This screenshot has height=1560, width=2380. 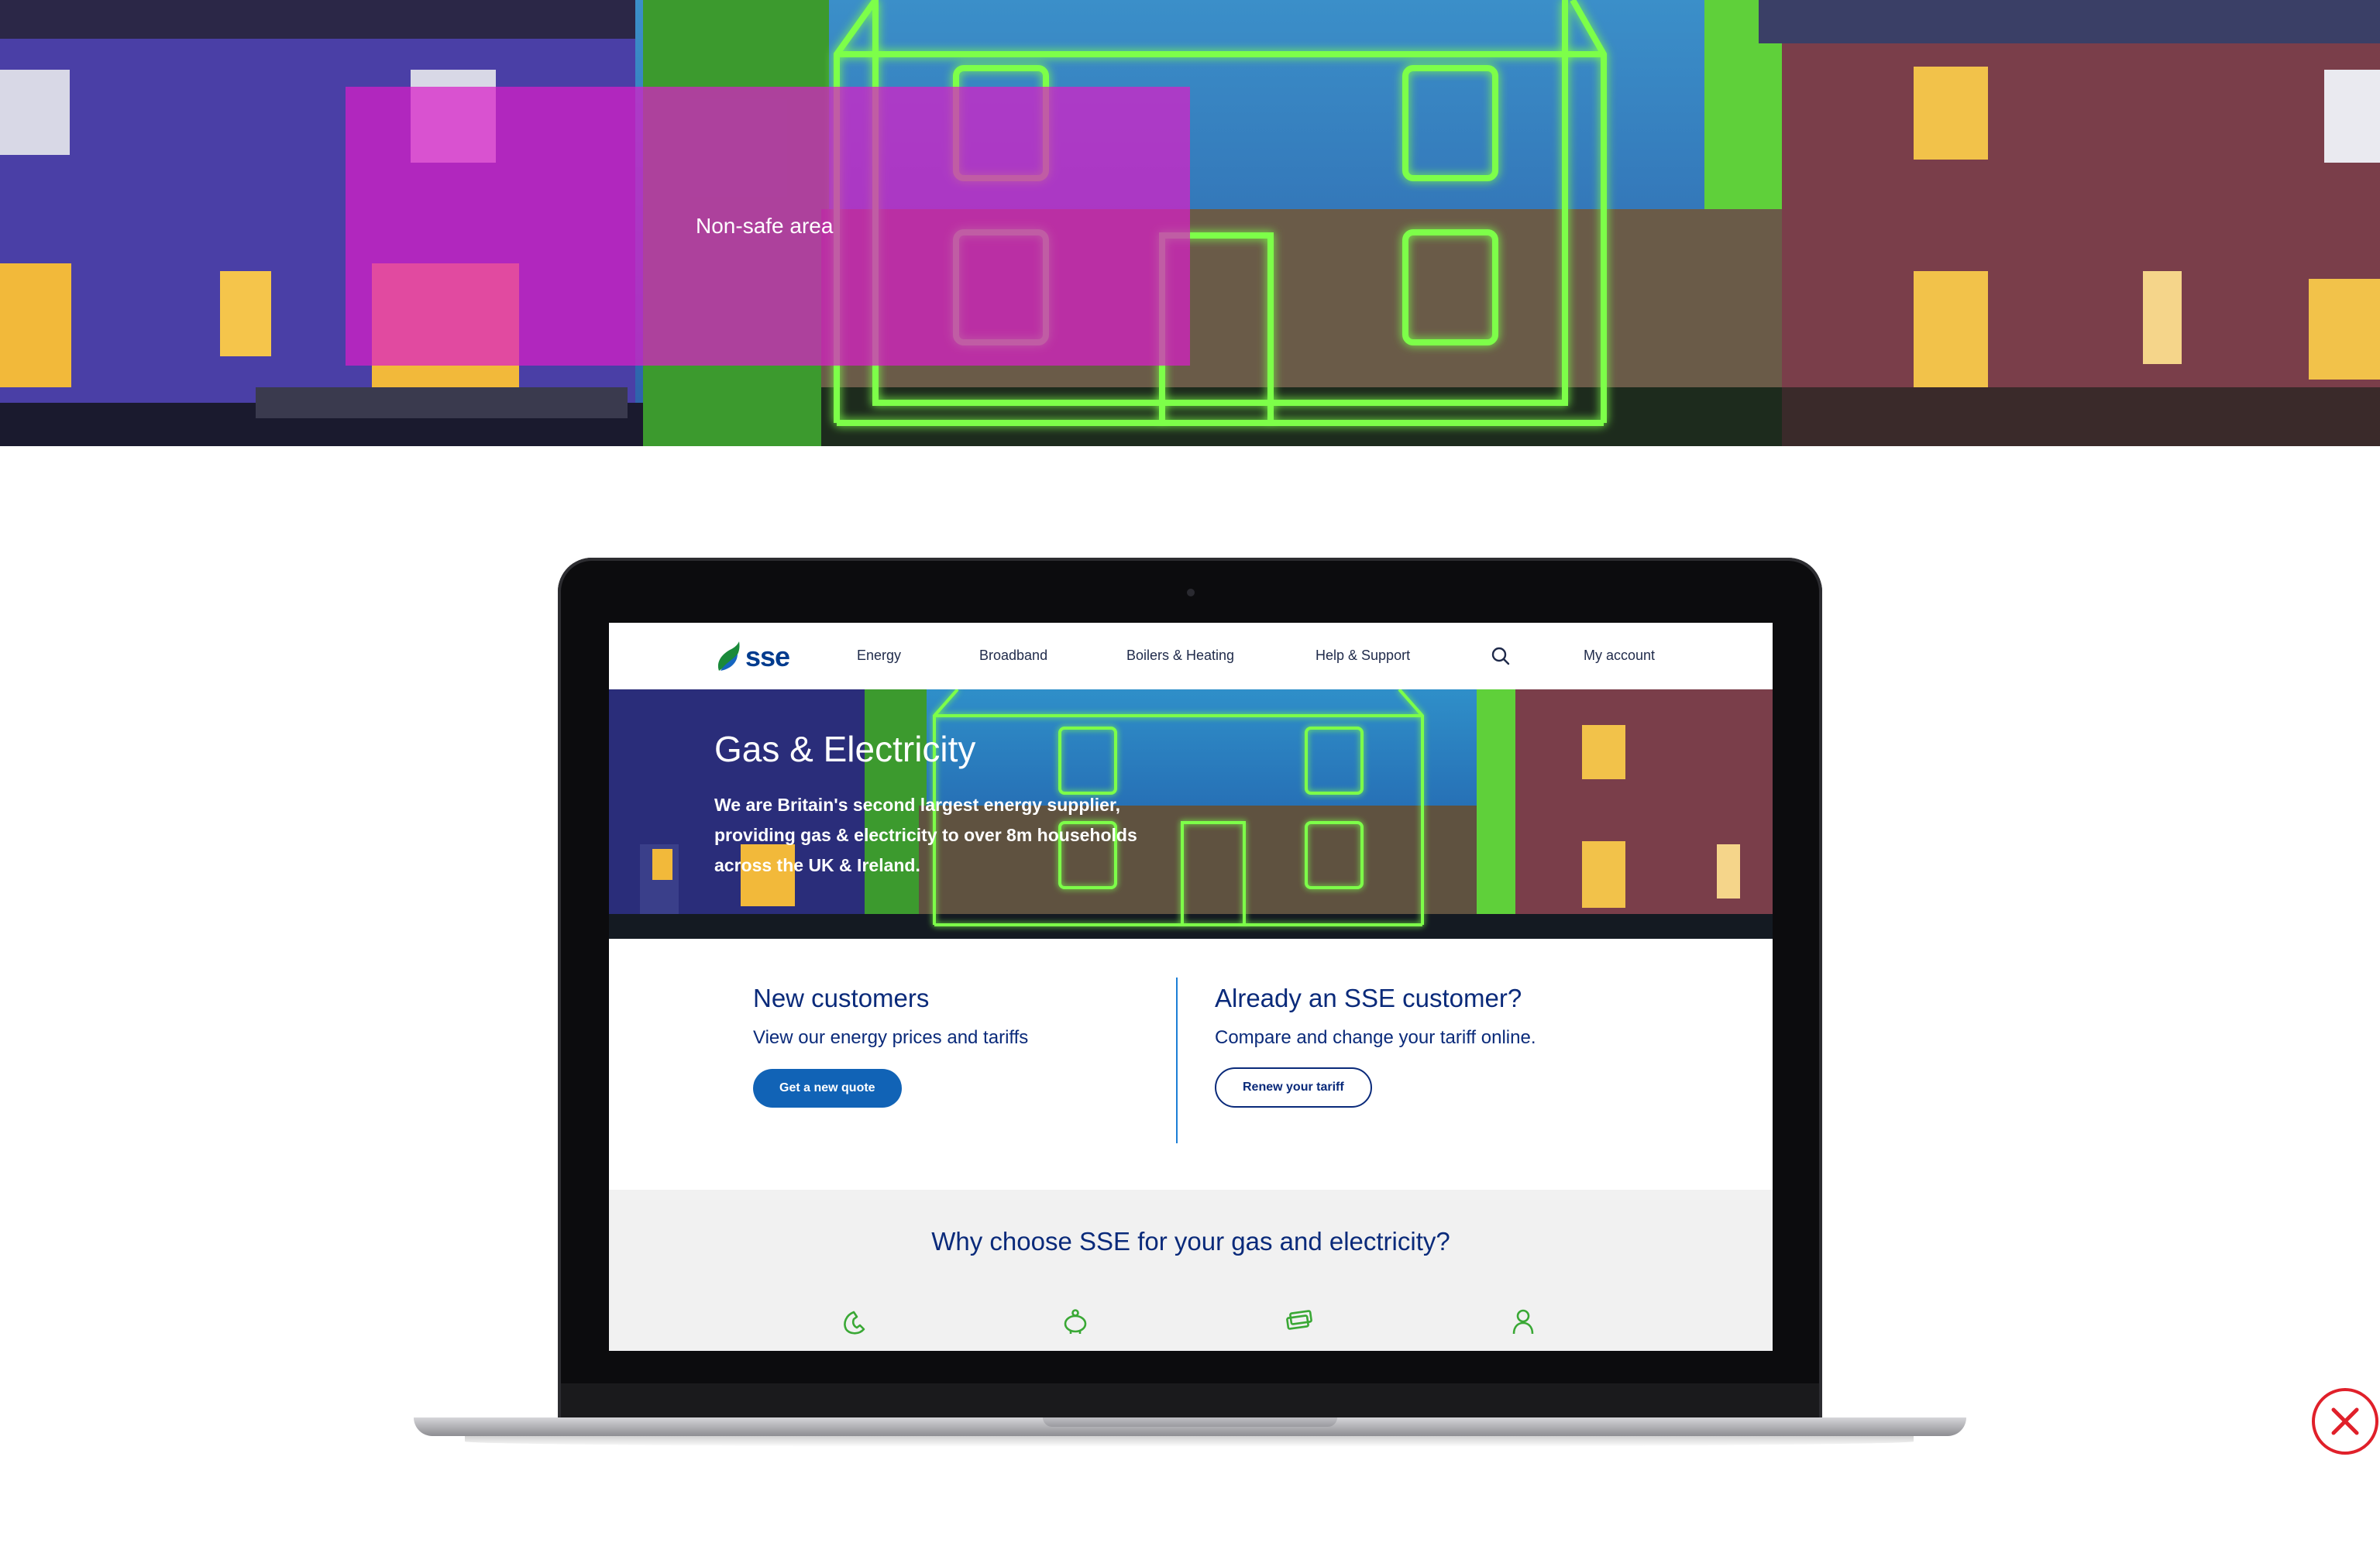 What do you see at coordinates (879, 656) in the screenshot?
I see `nav-energy: Energy` at bounding box center [879, 656].